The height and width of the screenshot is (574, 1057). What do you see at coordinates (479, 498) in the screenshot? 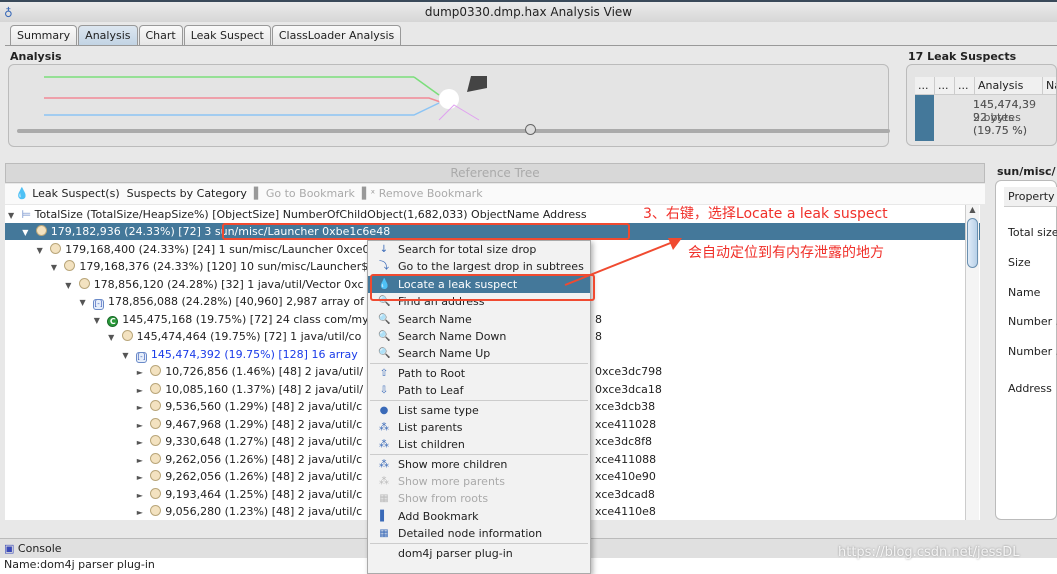
I see `menu-item-show-from-roots: ▦ Show from roots` at bounding box center [479, 498].